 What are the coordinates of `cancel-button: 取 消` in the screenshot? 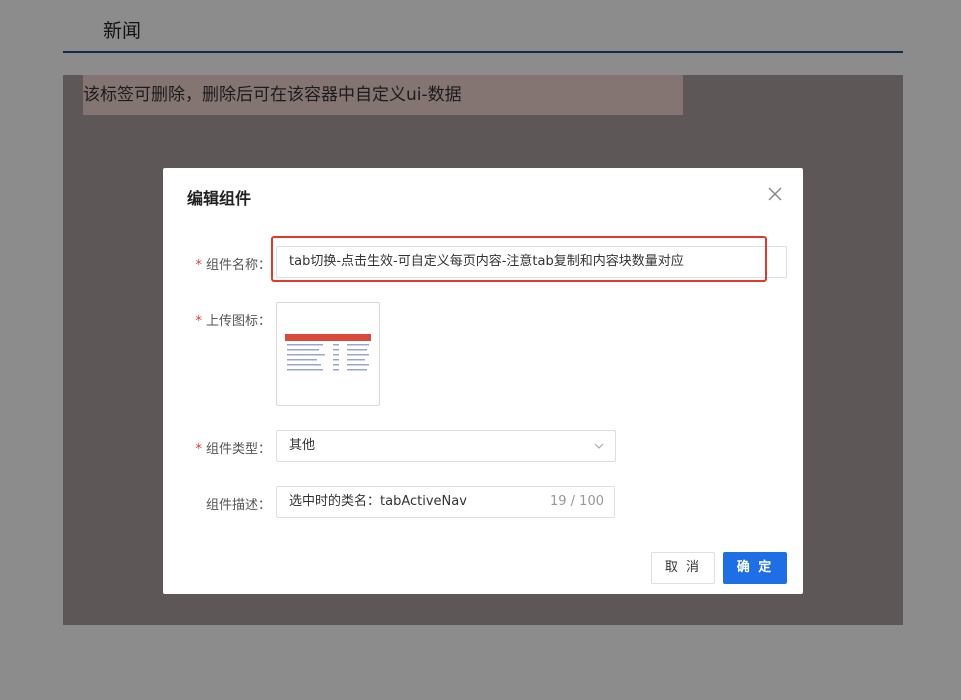 It's located at (683, 568).